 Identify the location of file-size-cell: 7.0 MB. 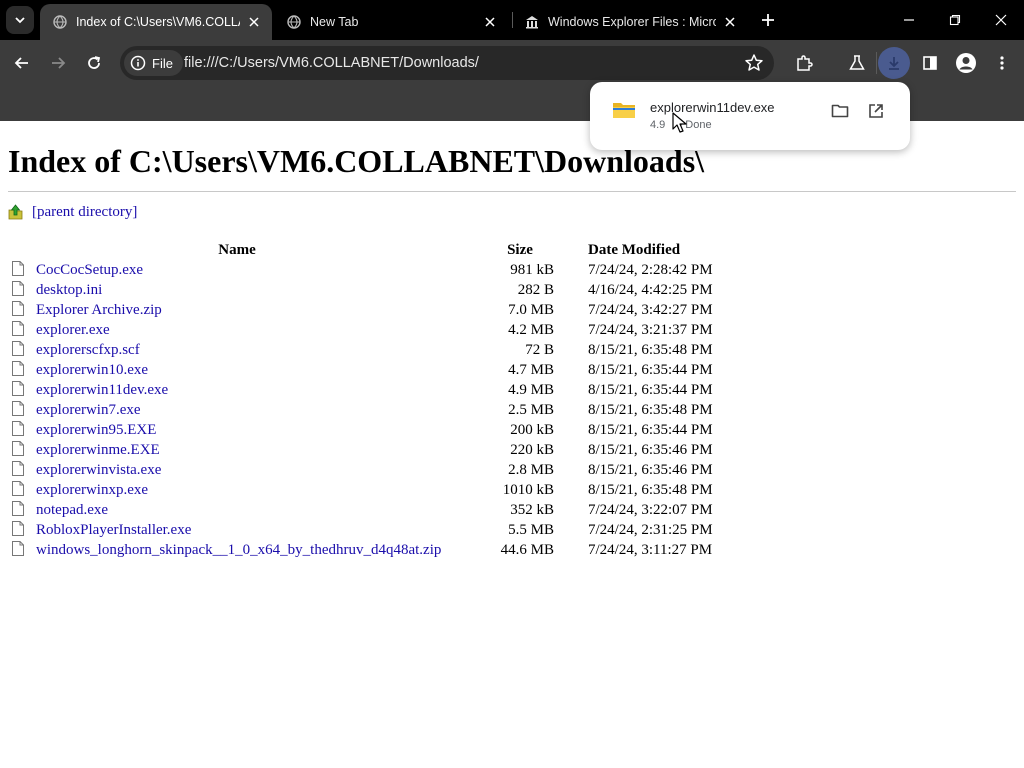
(531, 309).